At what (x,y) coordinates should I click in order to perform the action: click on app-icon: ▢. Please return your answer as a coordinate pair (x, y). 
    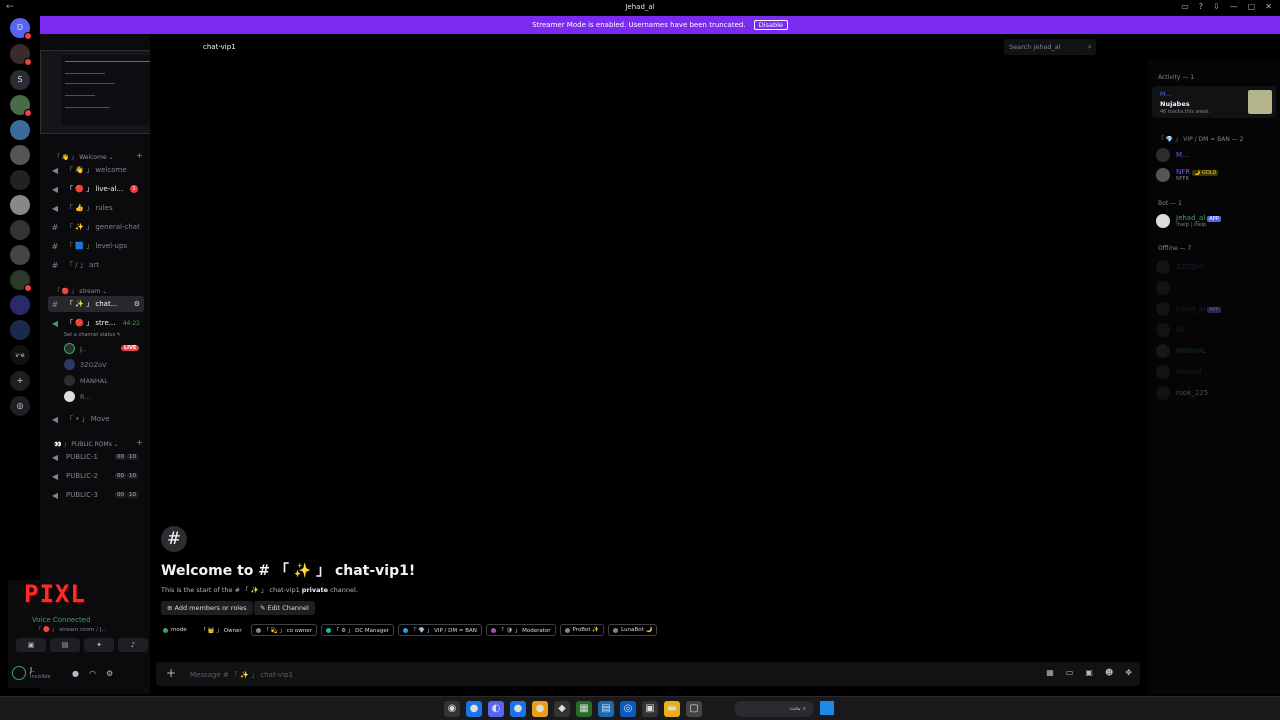
    Looking at the image, I should click on (694, 709).